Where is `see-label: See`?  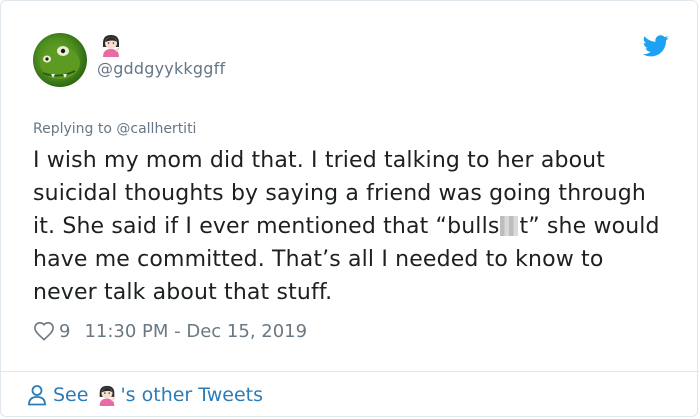 see-label: See is located at coordinates (71, 395).